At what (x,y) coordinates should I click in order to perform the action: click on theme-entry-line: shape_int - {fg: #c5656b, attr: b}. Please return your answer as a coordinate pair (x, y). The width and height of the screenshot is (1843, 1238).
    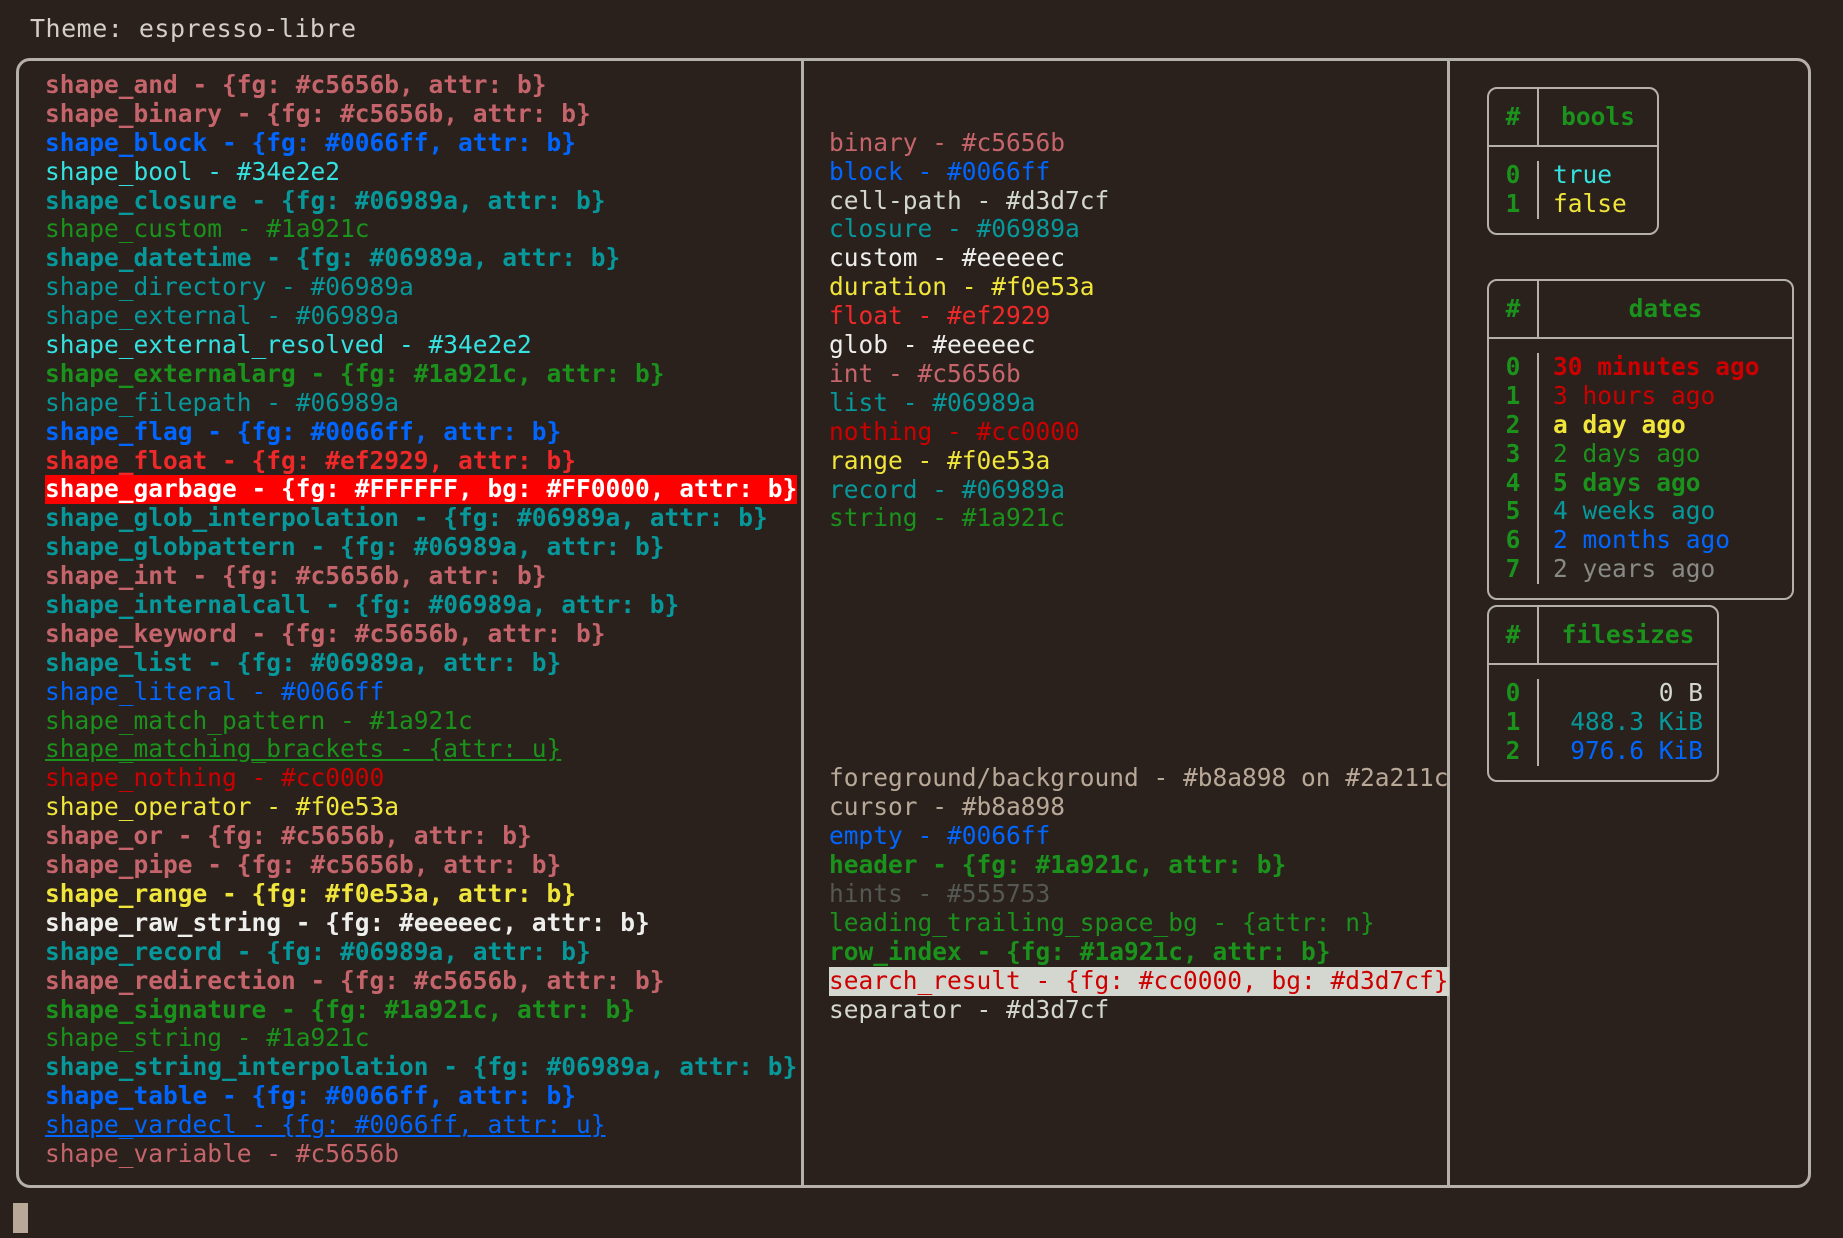
    Looking at the image, I should click on (296, 576).